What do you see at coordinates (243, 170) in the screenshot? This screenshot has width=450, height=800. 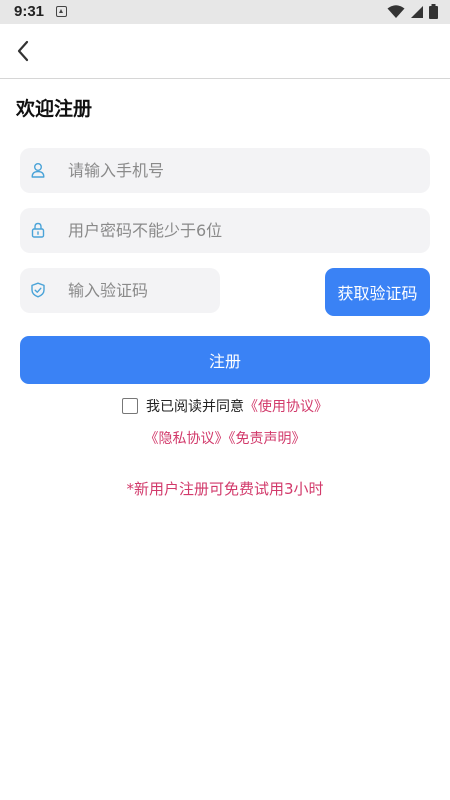 I see `phone-input` at bounding box center [243, 170].